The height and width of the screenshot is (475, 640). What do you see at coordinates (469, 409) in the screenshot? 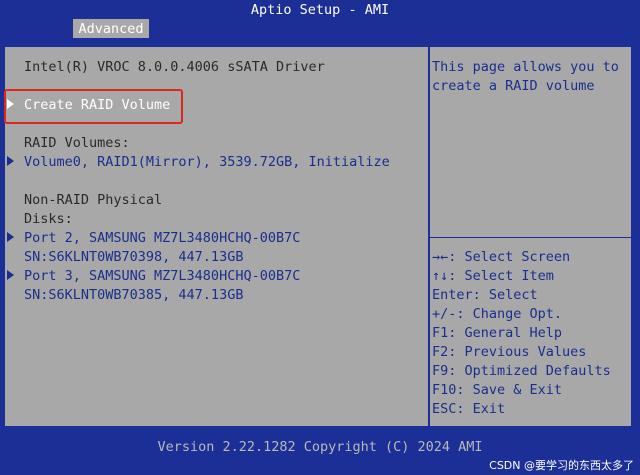
I see `key-exit: ESC: Exit` at bounding box center [469, 409].